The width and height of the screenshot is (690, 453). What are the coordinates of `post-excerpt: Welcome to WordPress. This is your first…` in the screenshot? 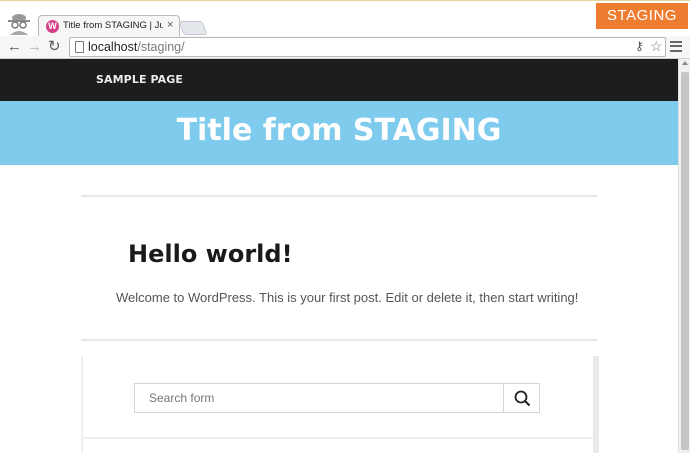 It's located at (347, 297).